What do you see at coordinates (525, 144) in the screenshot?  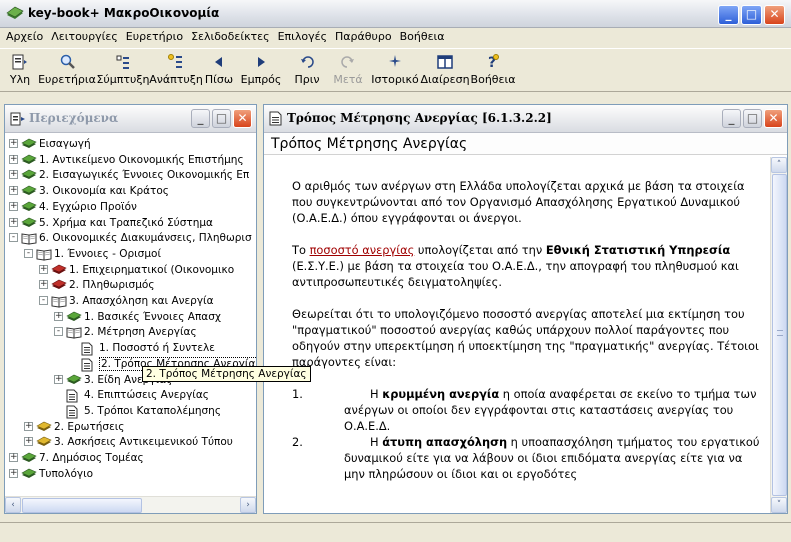 I see `document-heading: Τρόπος Μέτρησης Ανεργίας` at bounding box center [525, 144].